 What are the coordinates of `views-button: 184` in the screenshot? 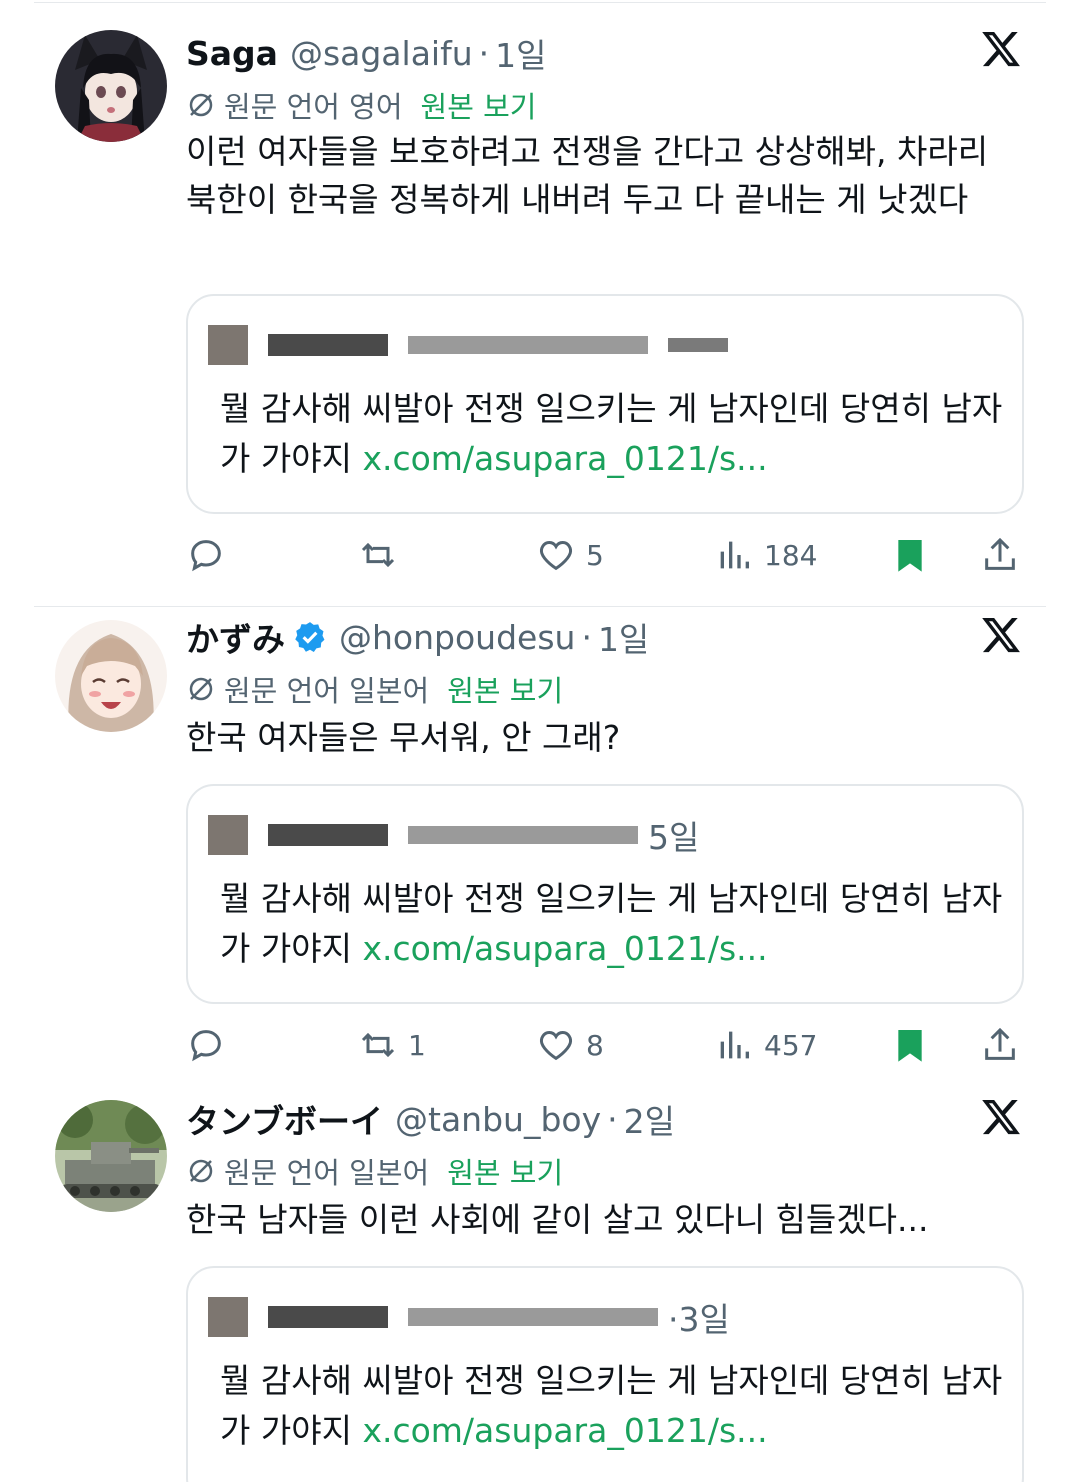 It's located at (765, 555).